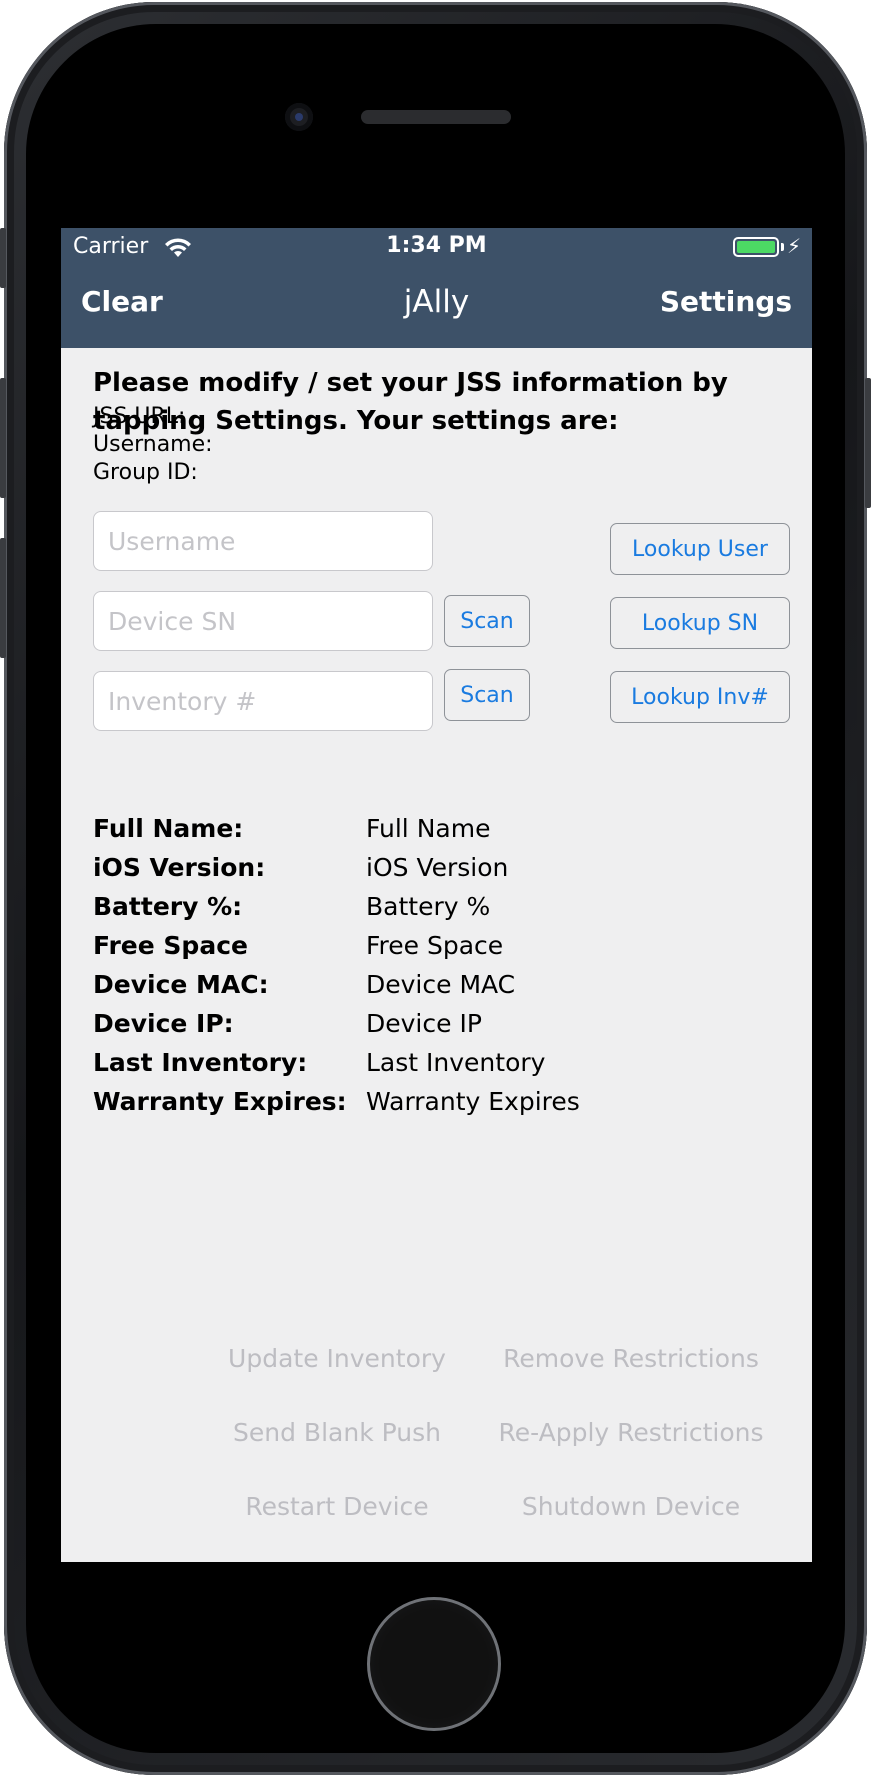  Describe the element at coordinates (436, 308) in the screenshot. I see `nav-bar: Clear jAlly Settings` at that location.